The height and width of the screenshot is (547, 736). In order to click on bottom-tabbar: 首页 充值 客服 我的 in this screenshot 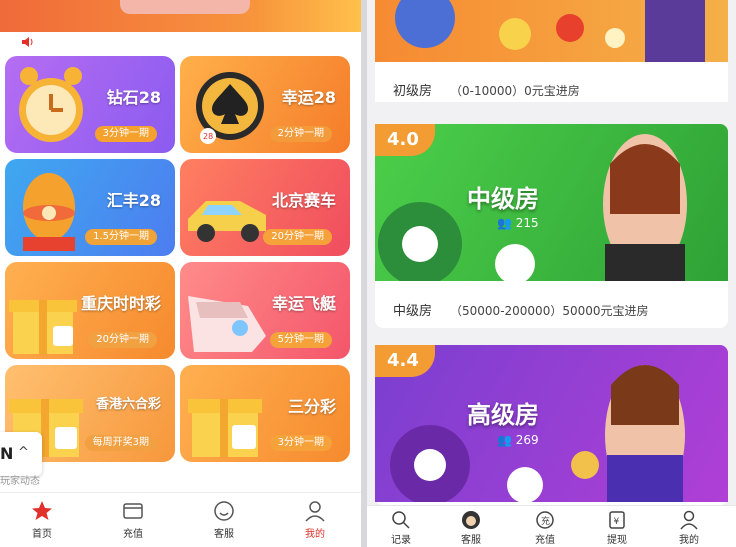, I will do `click(180, 519)`.